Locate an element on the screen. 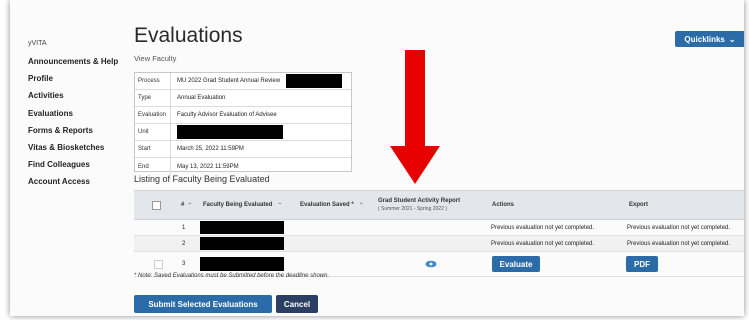 Image resolution: width=749 pixels, height=320 pixels. sidebar-item-profile: Profile is located at coordinates (78, 78).